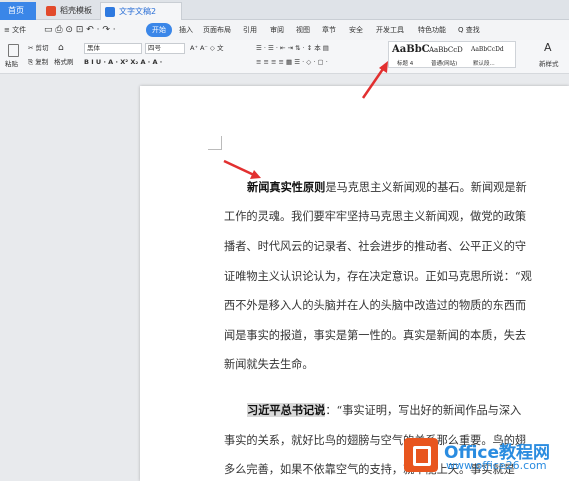 The image size is (569, 481). What do you see at coordinates (11, 64) in the screenshot?
I see `paste-button-label: 粘贴` at bounding box center [11, 64].